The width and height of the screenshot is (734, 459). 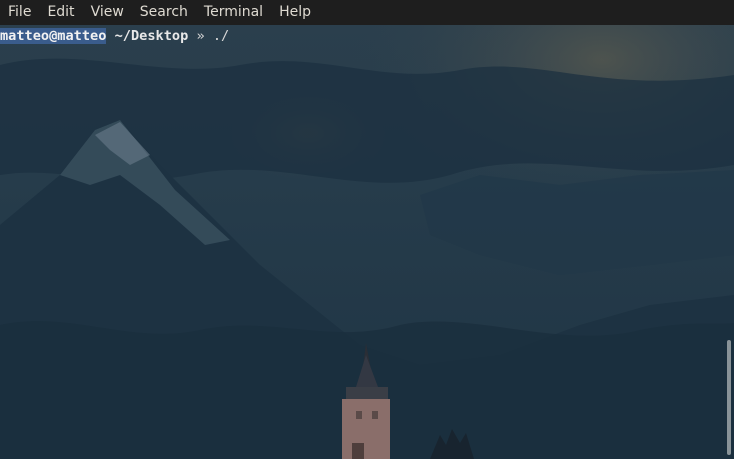 What do you see at coordinates (53, 36) in the screenshot?
I see `prompt-user: matteo@matteo` at bounding box center [53, 36].